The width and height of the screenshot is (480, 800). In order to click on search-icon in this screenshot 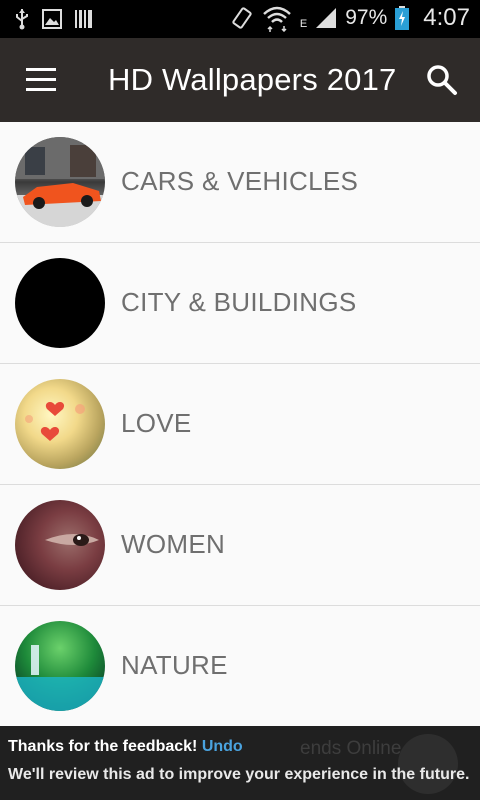, I will do `click(442, 80)`.